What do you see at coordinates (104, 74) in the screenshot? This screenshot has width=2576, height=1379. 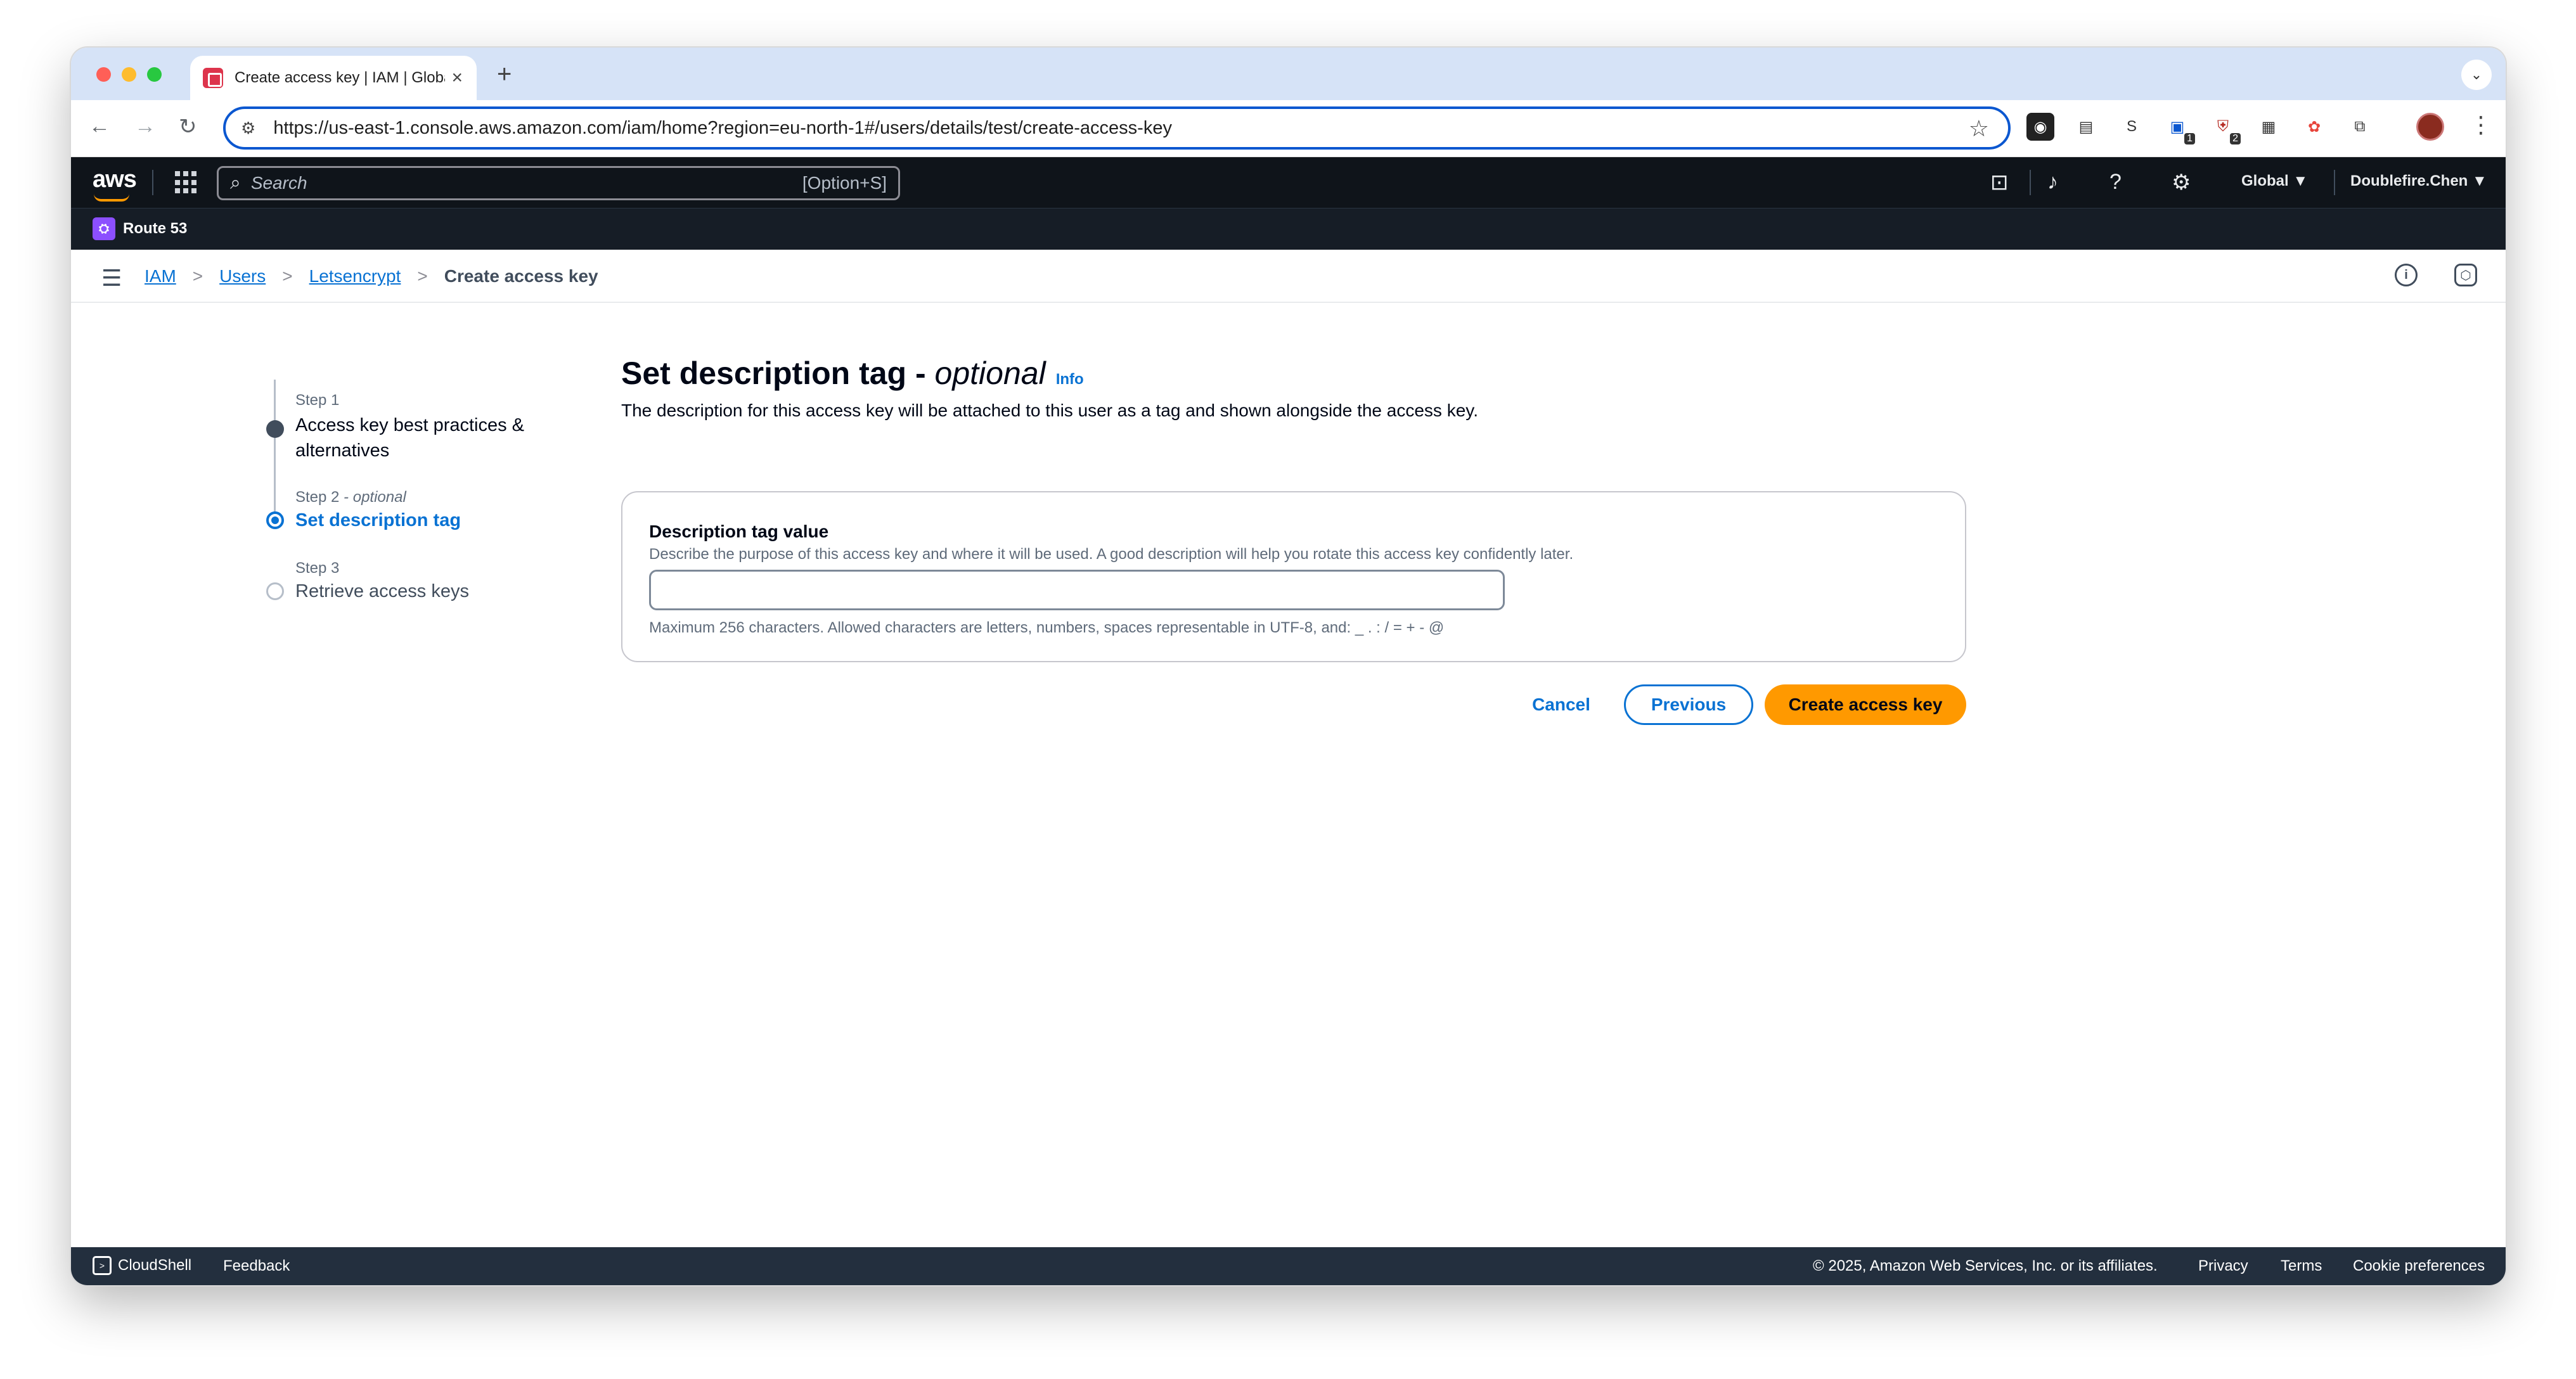 I see `close-window-button` at bounding box center [104, 74].